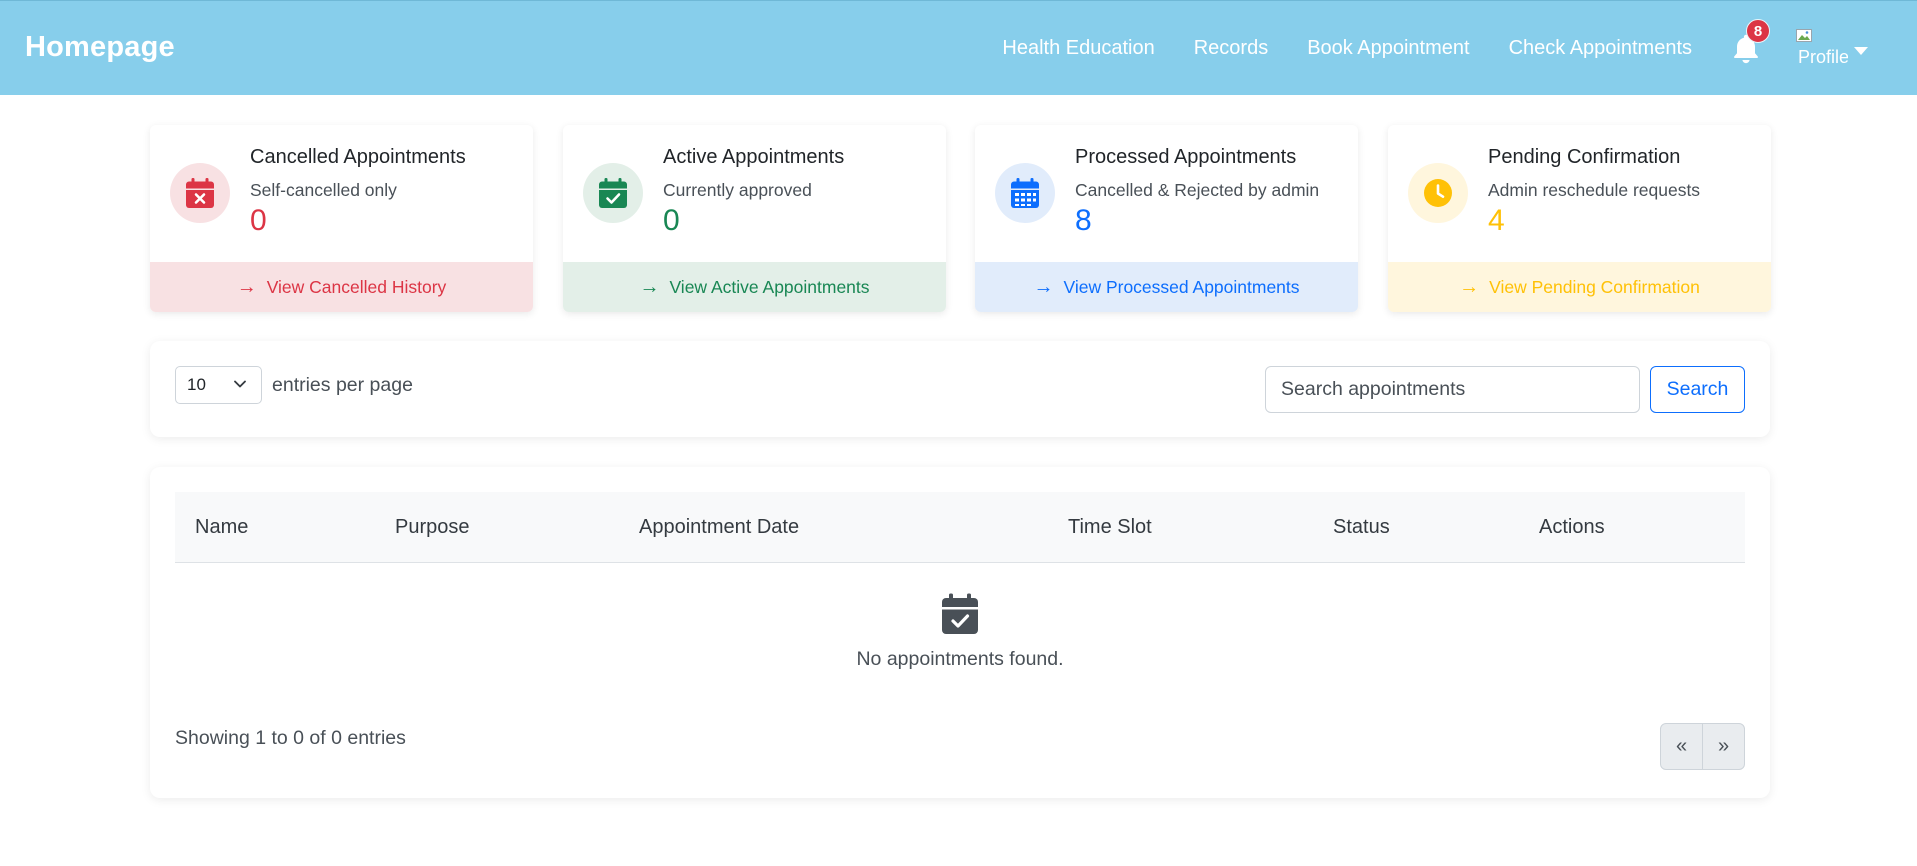 Image resolution: width=1917 pixels, height=866 pixels. Describe the element at coordinates (1388, 48) in the screenshot. I see `nav-link-book-appointment: Book Appointment` at that location.